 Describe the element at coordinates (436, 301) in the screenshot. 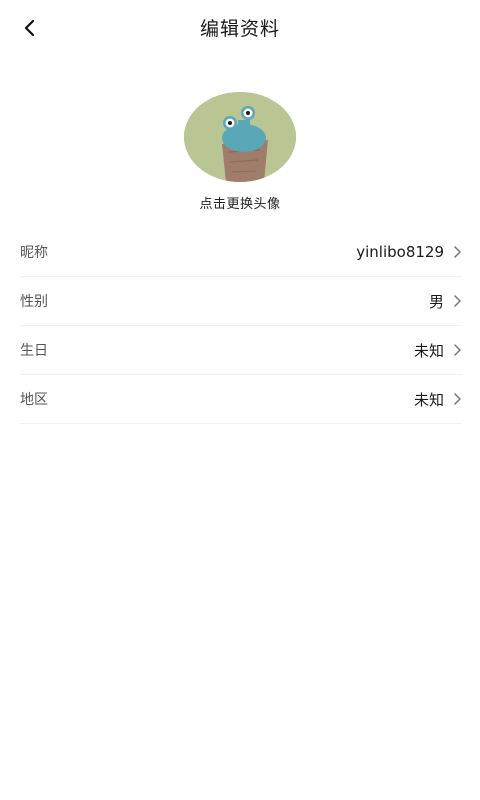

I see `gender-value: 男` at that location.